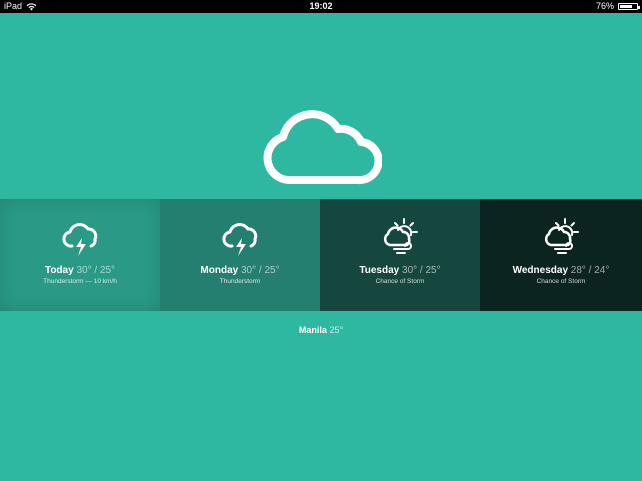 The width and height of the screenshot is (642, 481). I want to click on city-name: Manila, so click(312, 330).